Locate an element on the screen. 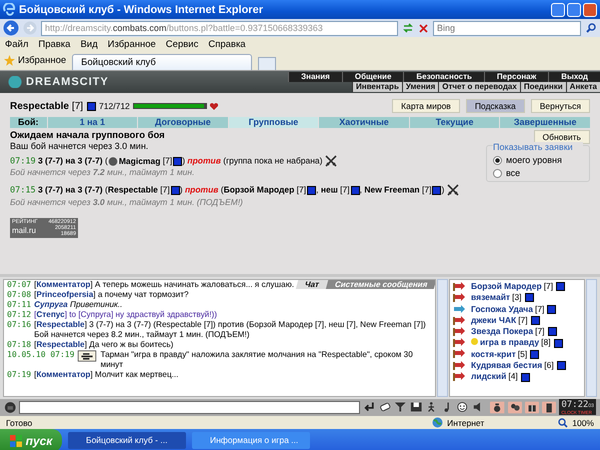 The image size is (600, 450). nav-link: Анкета is located at coordinates (583, 87).